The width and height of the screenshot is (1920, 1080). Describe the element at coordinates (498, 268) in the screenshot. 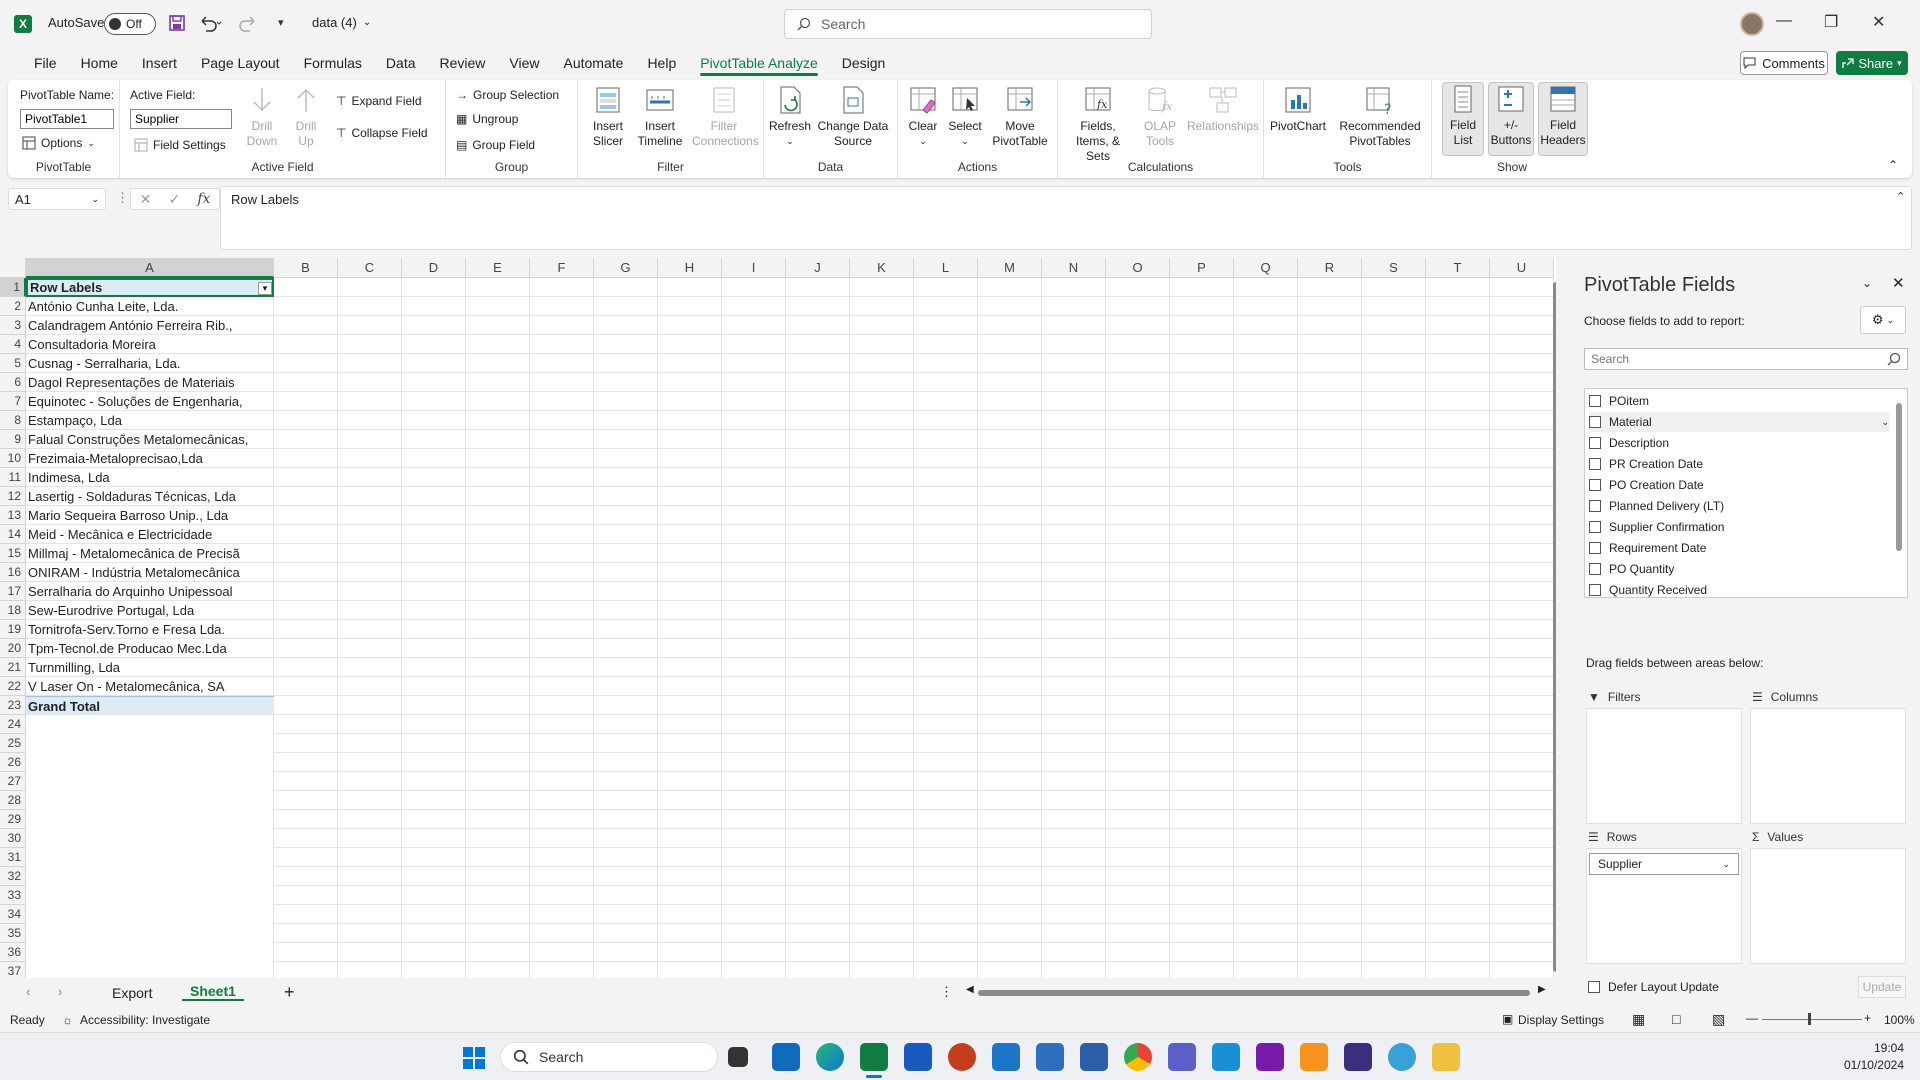

I see `column-header-e: E` at that location.